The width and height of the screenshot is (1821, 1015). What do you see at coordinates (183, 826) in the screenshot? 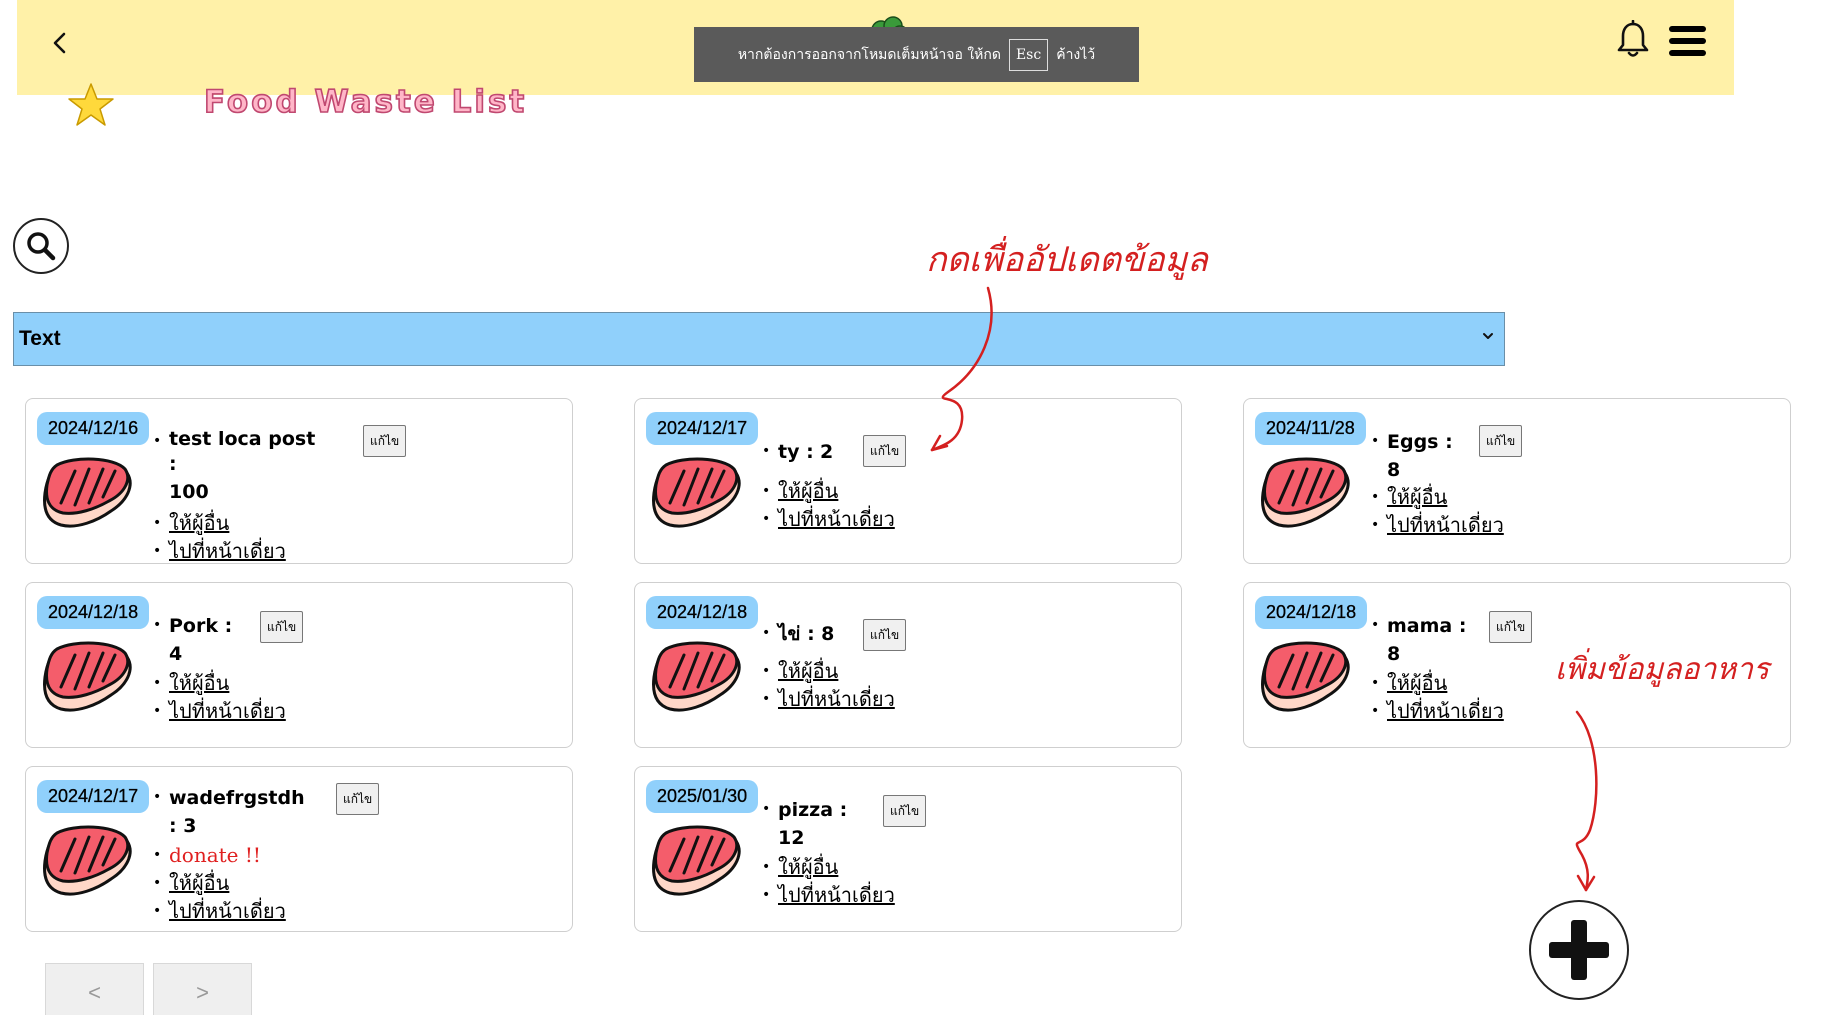
I see `food-quantity: : 3` at bounding box center [183, 826].